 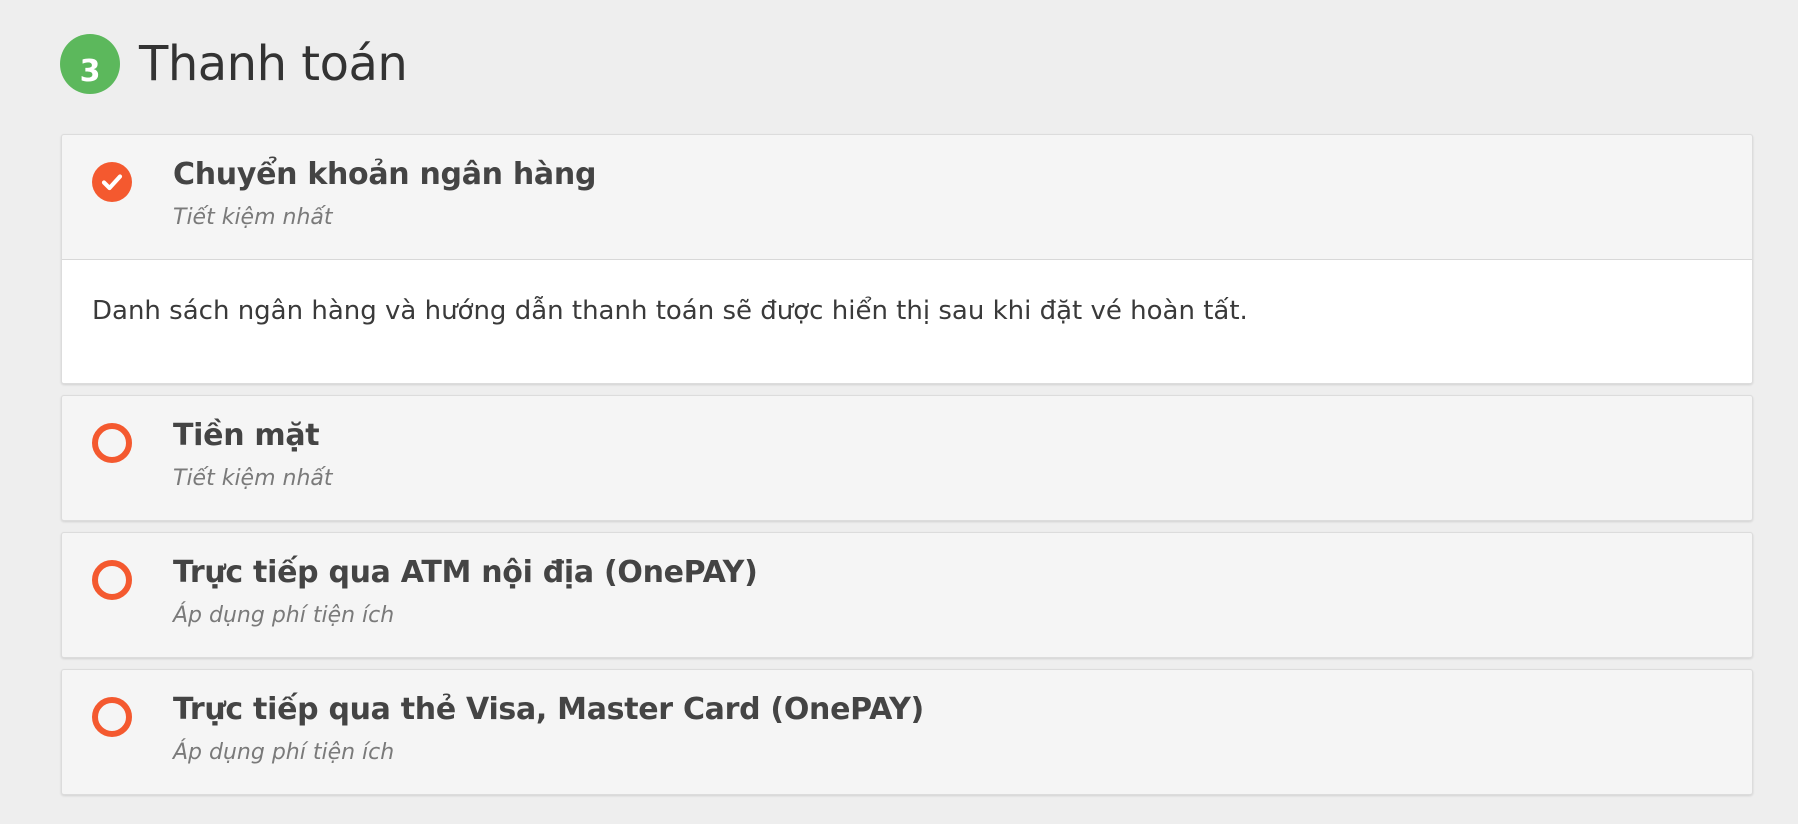 I want to click on payment-option-header: Tiền mặt Tiết kiệm nhất, so click(x=907, y=458).